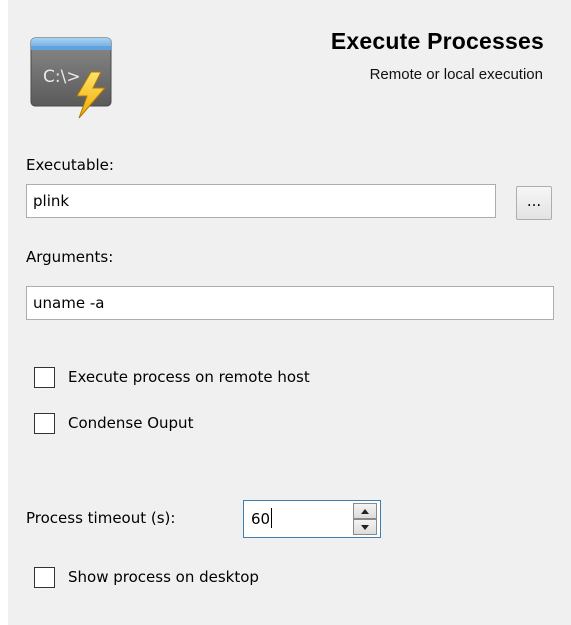 This screenshot has width=571, height=625. What do you see at coordinates (262, 519) in the screenshot?
I see `timeout-value: 60` at bounding box center [262, 519].